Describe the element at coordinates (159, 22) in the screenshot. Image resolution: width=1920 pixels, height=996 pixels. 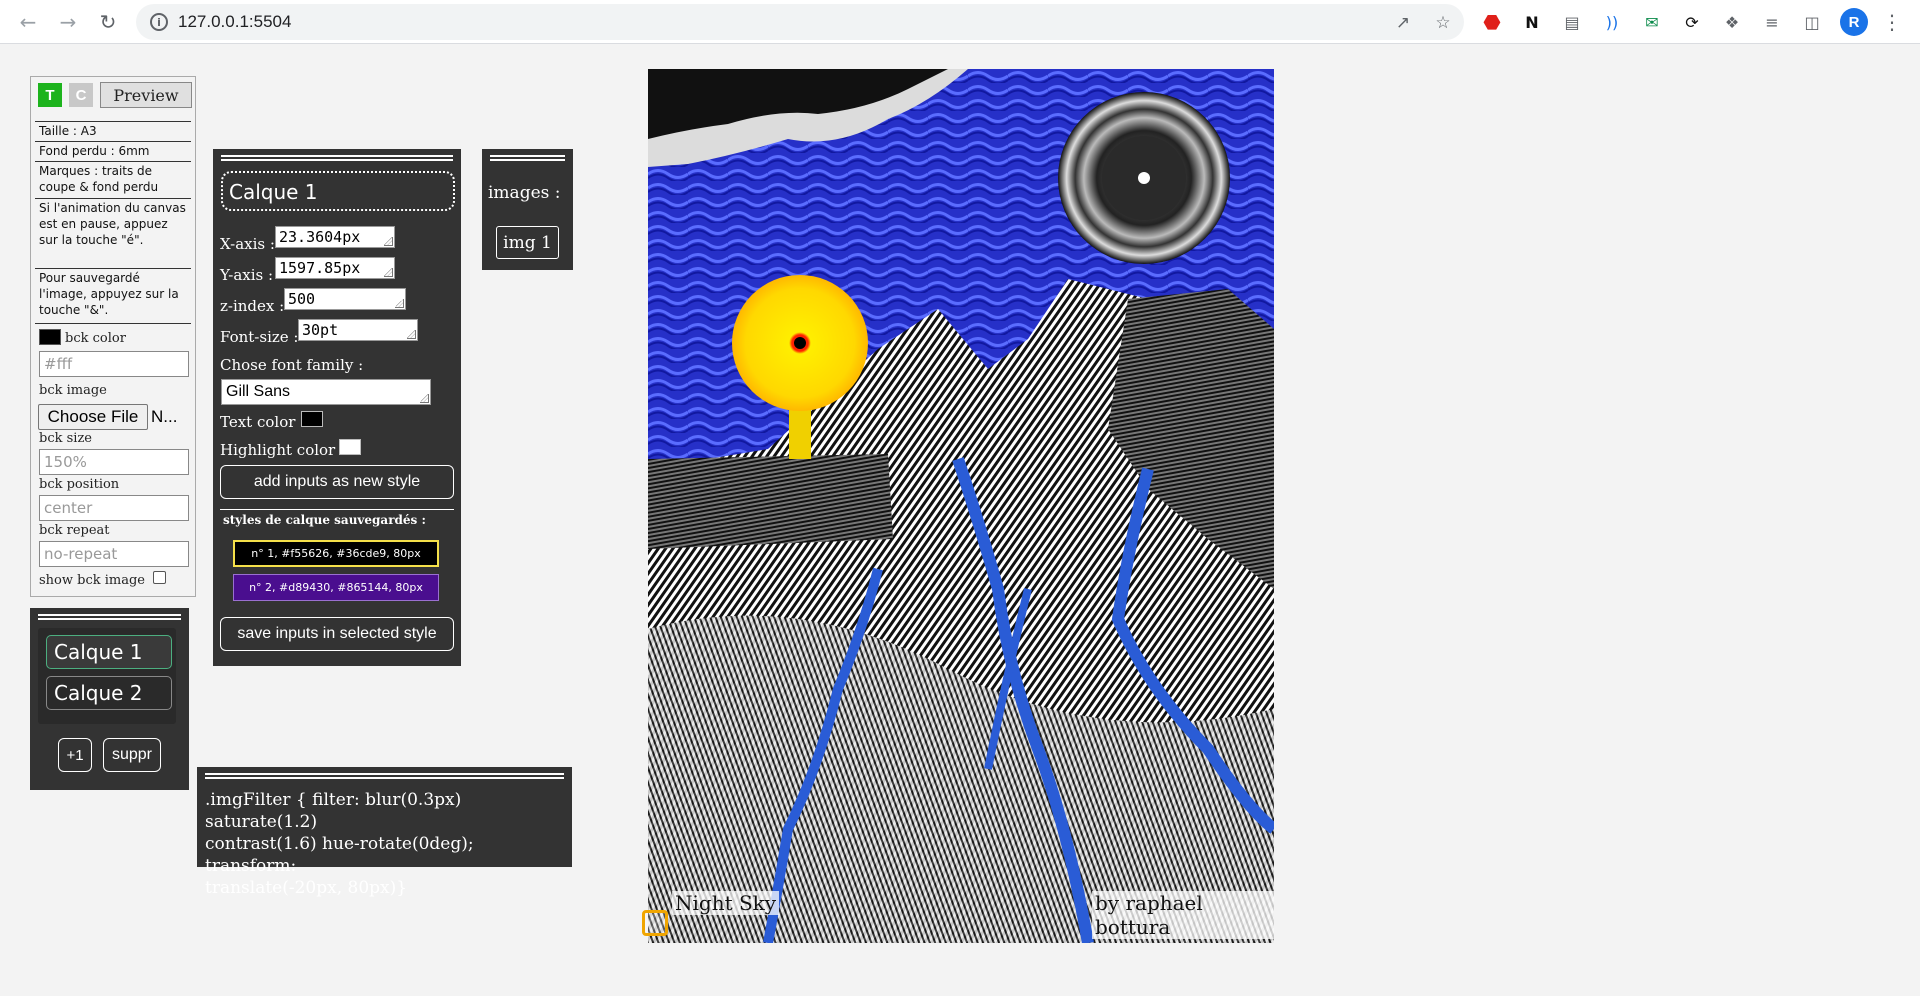
I see `site-info-icon: i` at that location.